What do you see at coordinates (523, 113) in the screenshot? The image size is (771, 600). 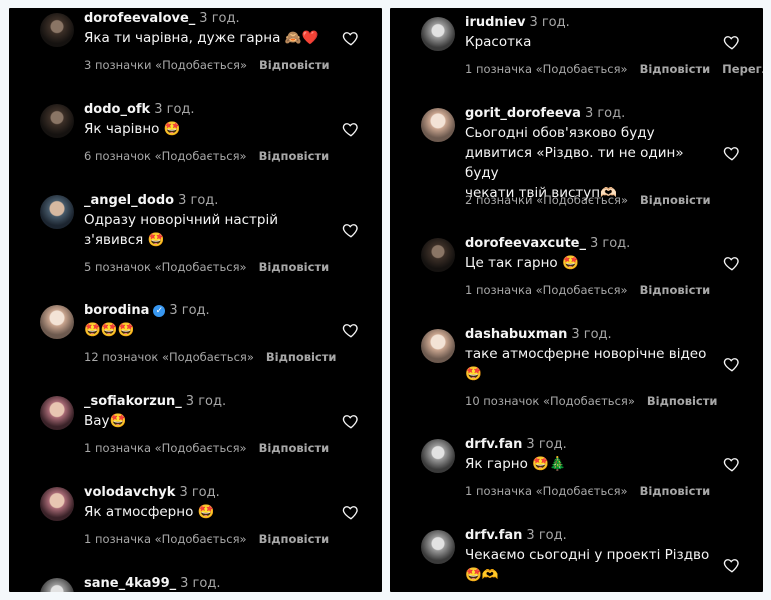 I see `username-text: gorit_dorofeeva` at bounding box center [523, 113].